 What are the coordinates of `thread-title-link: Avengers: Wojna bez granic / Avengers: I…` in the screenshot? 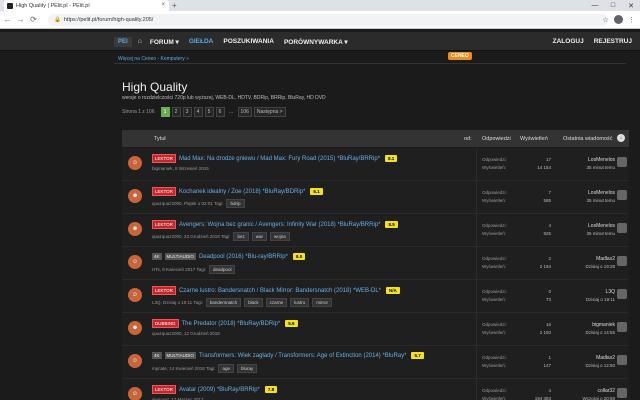 It's located at (280, 225).